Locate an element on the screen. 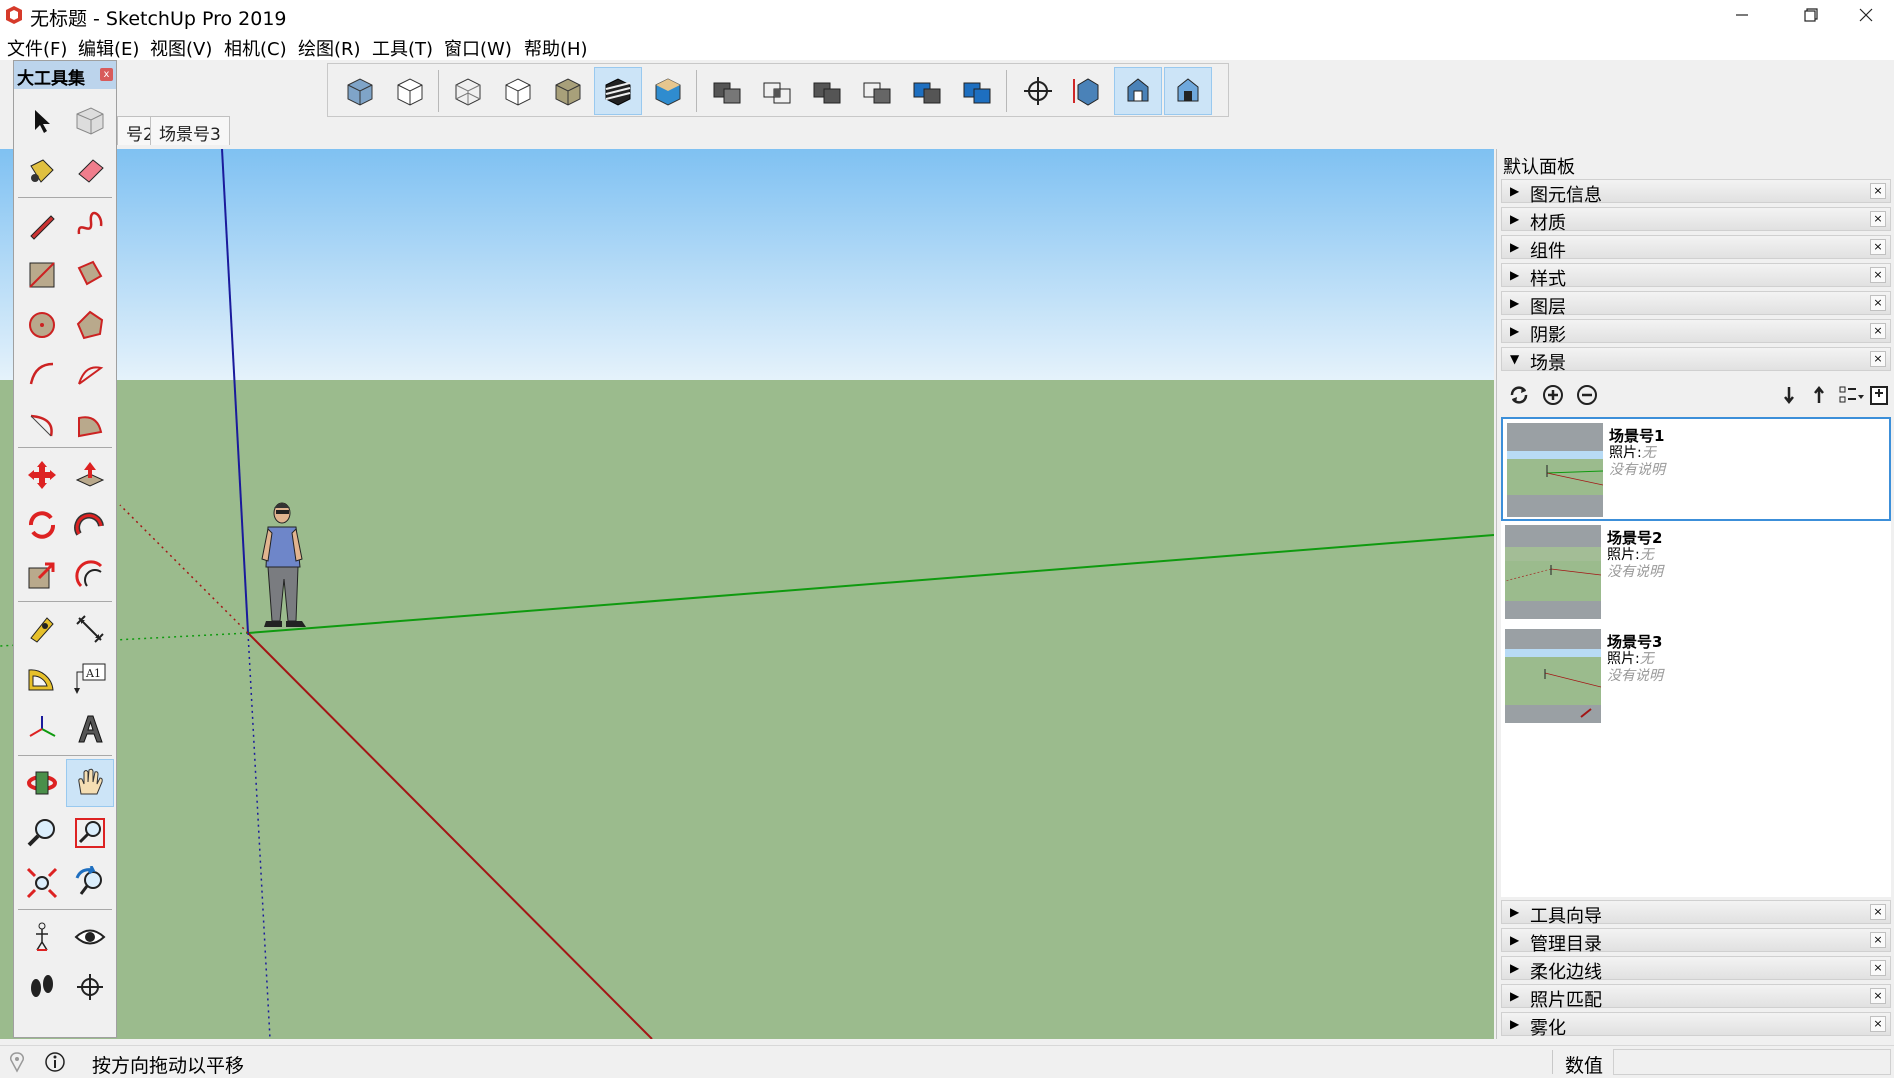 The width and height of the screenshot is (1894, 1078). zoom-extents-icon is located at coordinates (42, 883).